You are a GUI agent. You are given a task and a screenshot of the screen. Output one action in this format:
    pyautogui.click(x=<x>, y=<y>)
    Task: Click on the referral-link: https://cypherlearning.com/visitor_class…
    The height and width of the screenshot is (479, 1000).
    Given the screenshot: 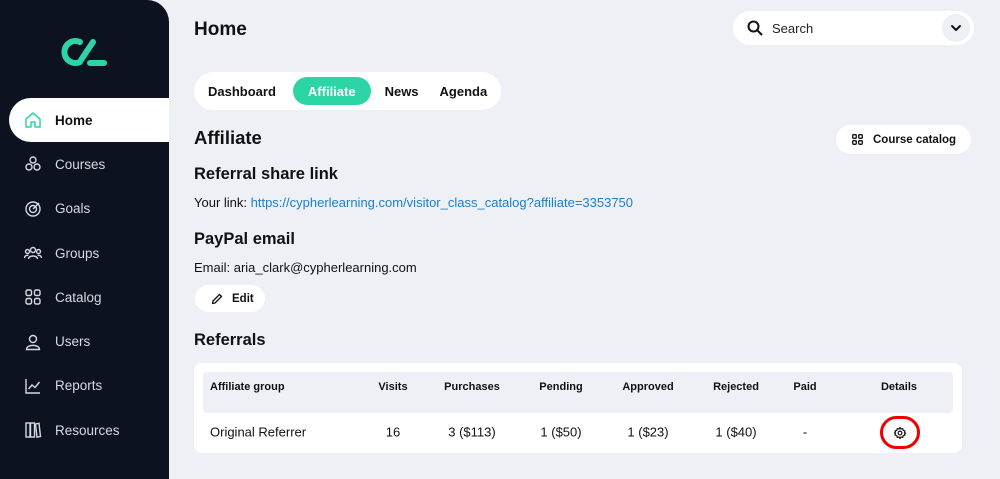 What is the action you would take?
    pyautogui.click(x=442, y=202)
    